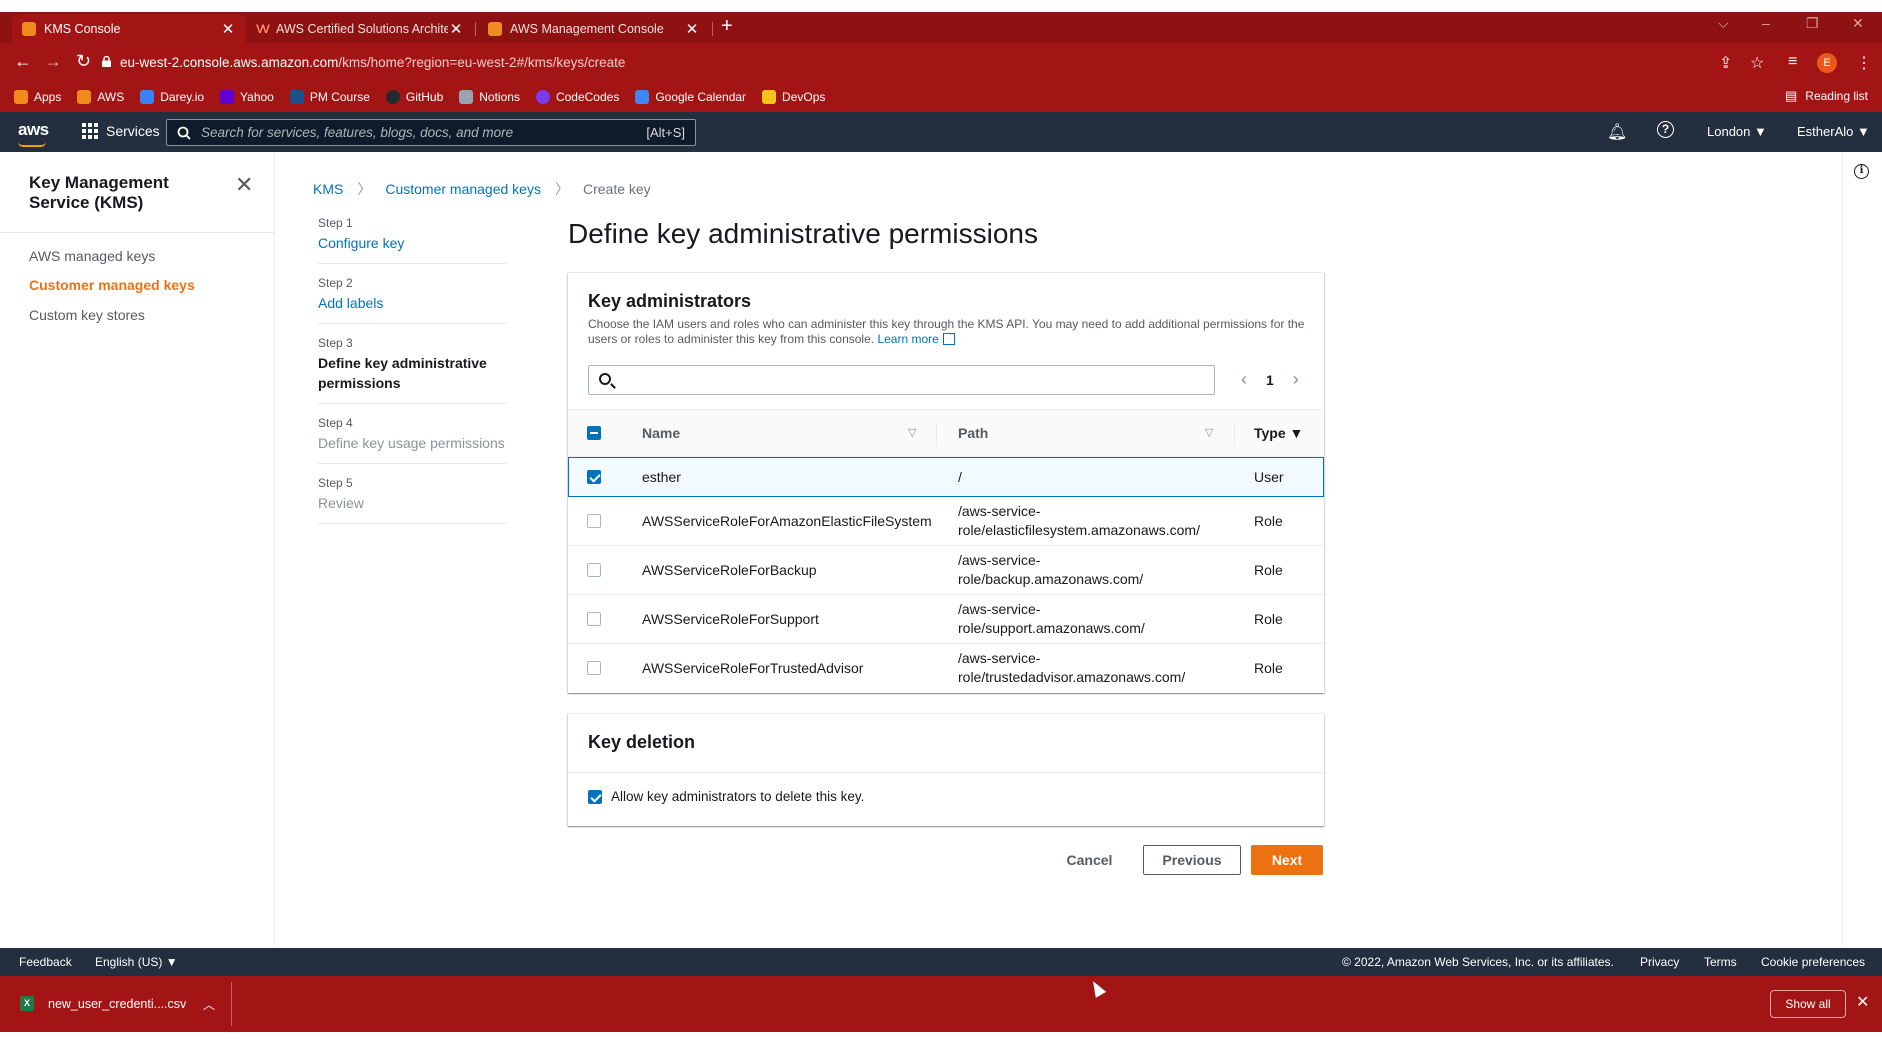 The width and height of the screenshot is (1882, 1044). What do you see at coordinates (1812, 23) in the screenshot?
I see `restore-icon: ❐` at bounding box center [1812, 23].